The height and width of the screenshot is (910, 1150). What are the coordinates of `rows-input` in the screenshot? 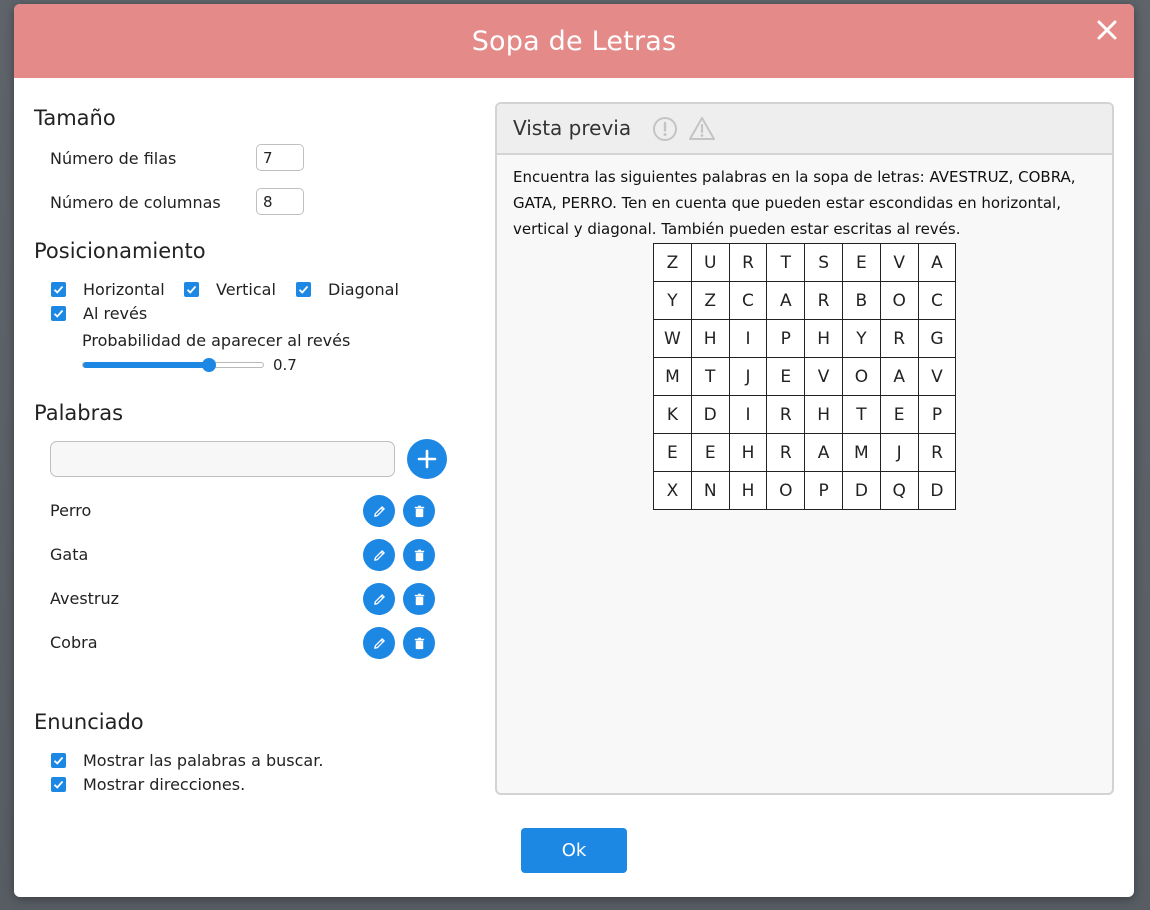 It's located at (280, 157).